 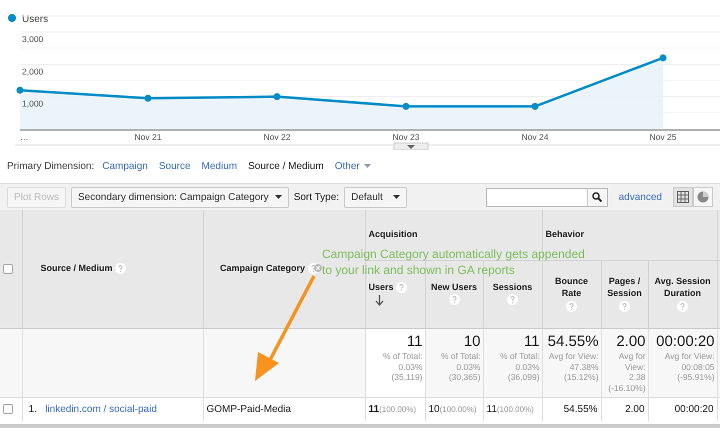 What do you see at coordinates (33, 39) in the screenshot?
I see `y-tick-label: 3,000` at bounding box center [33, 39].